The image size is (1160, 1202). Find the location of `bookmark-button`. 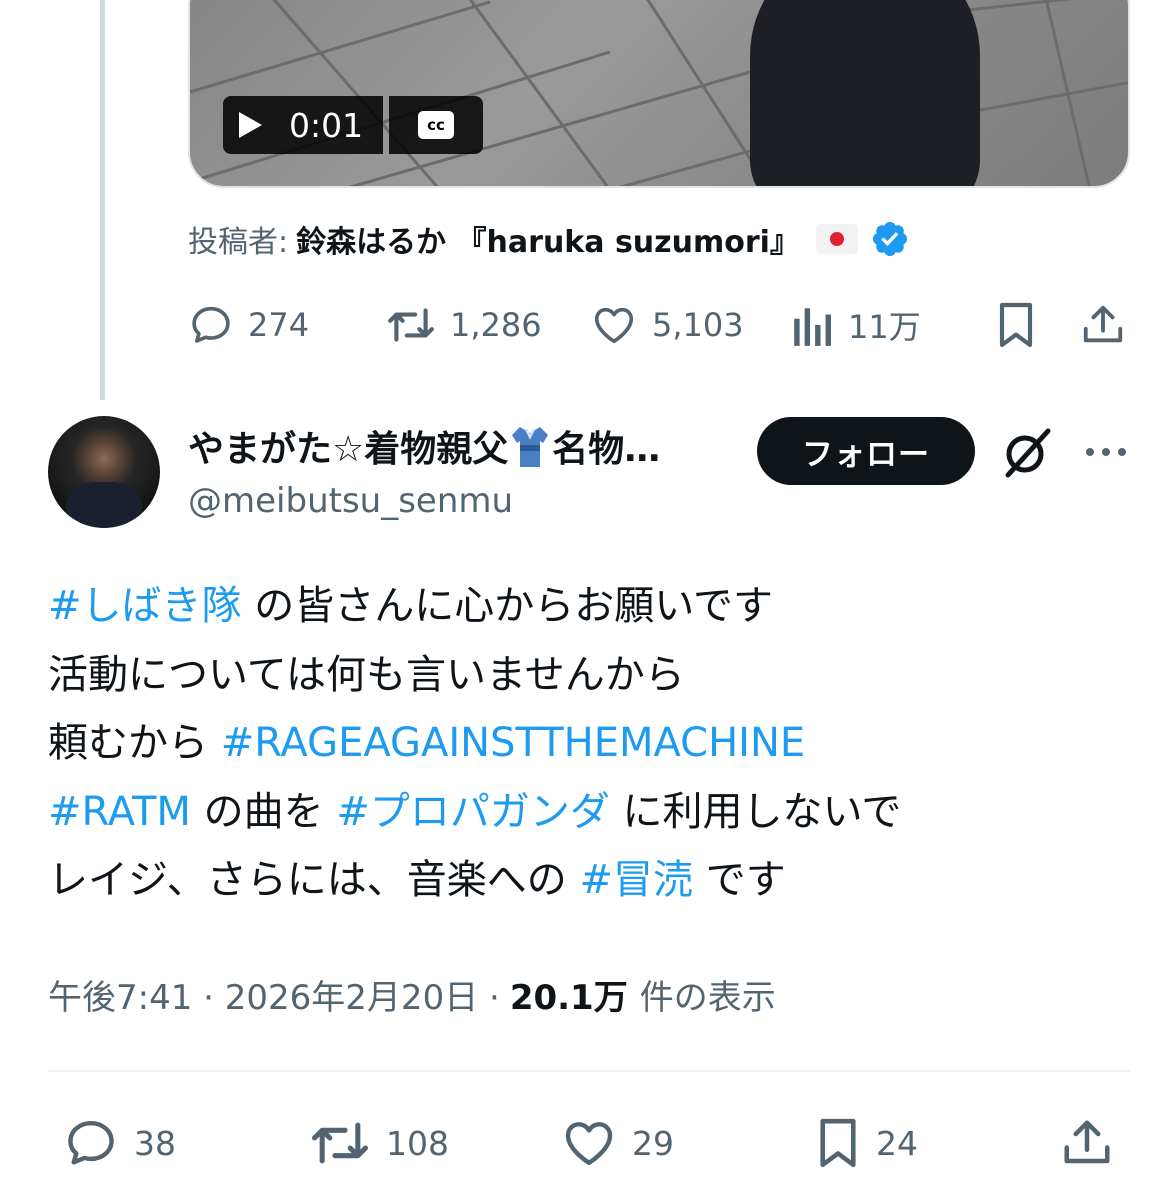

bookmark-button is located at coordinates (1016, 325).